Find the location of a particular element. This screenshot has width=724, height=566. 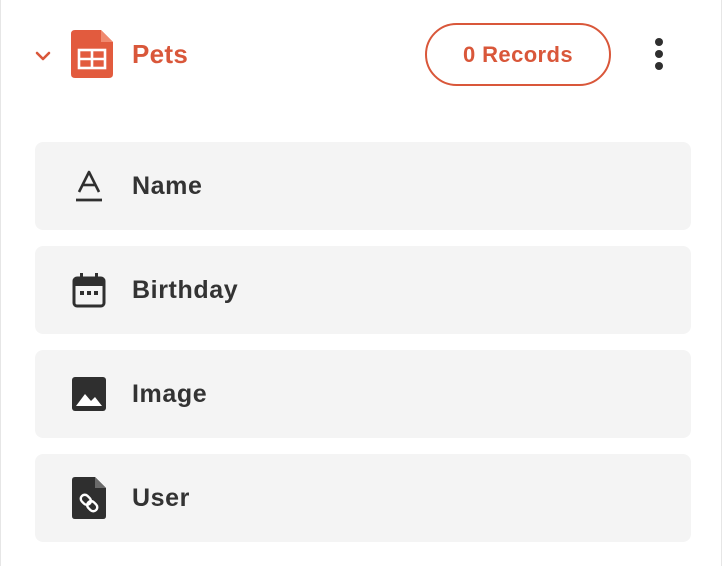

field-label: User is located at coordinates (161, 498).